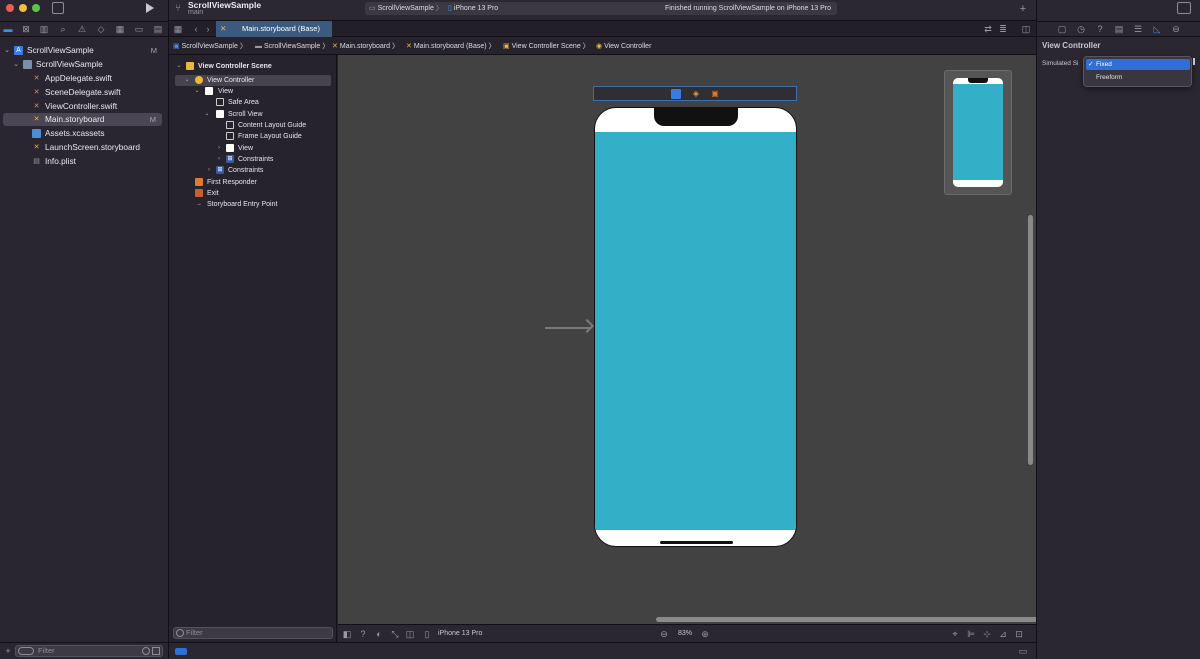 The width and height of the screenshot is (1200, 659). Describe the element at coordinates (406, 8) in the screenshot. I see `scheme-selector: ▭ ScrollViewSample 〉` at that location.